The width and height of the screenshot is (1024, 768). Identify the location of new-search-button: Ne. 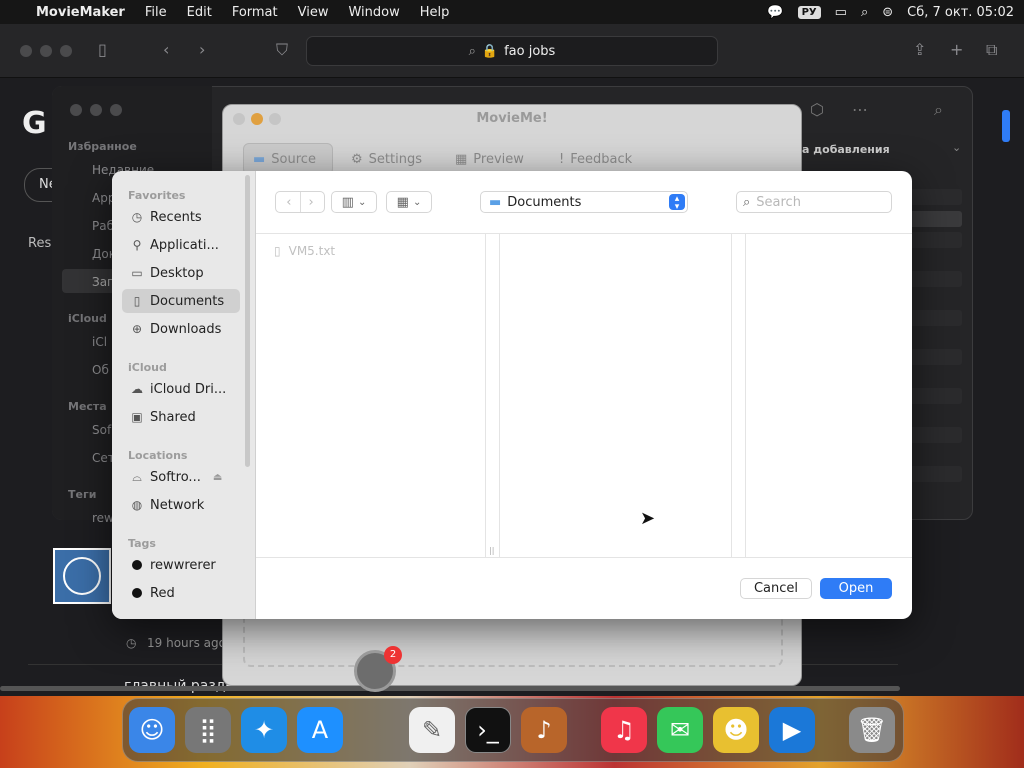
(40, 185).